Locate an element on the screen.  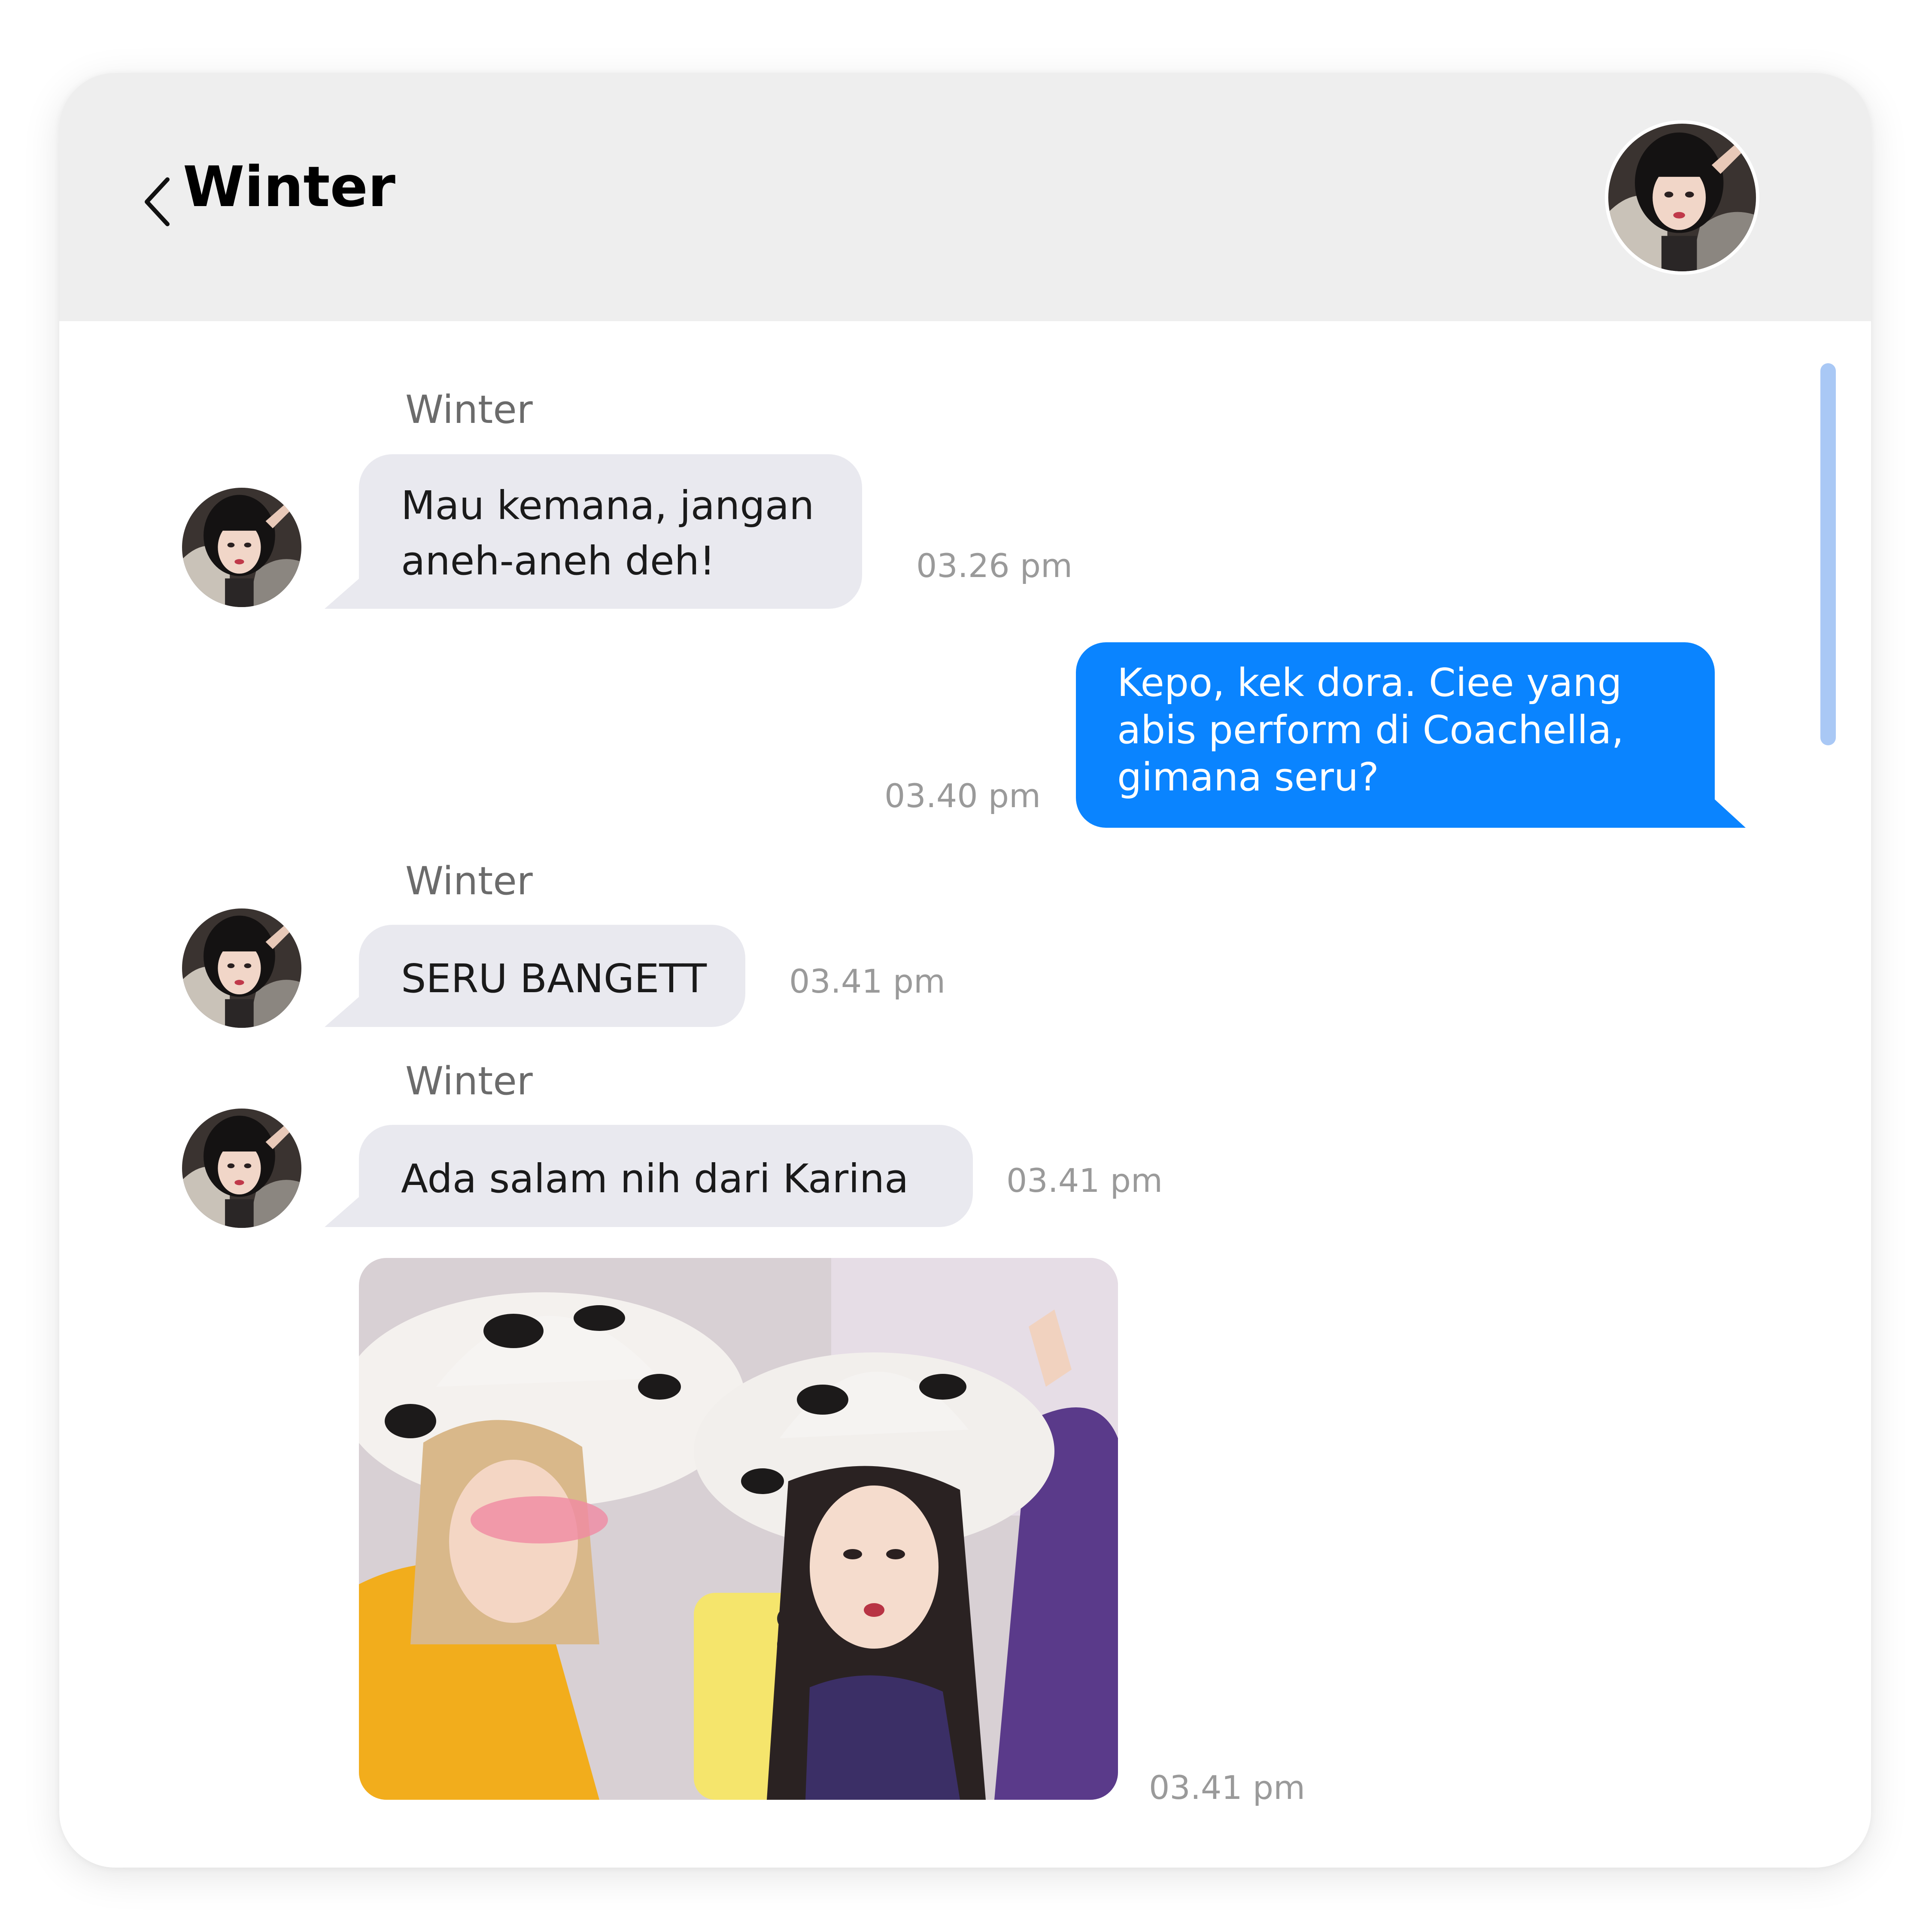
message-timestamp: 03.40 pm is located at coordinates (962, 796).